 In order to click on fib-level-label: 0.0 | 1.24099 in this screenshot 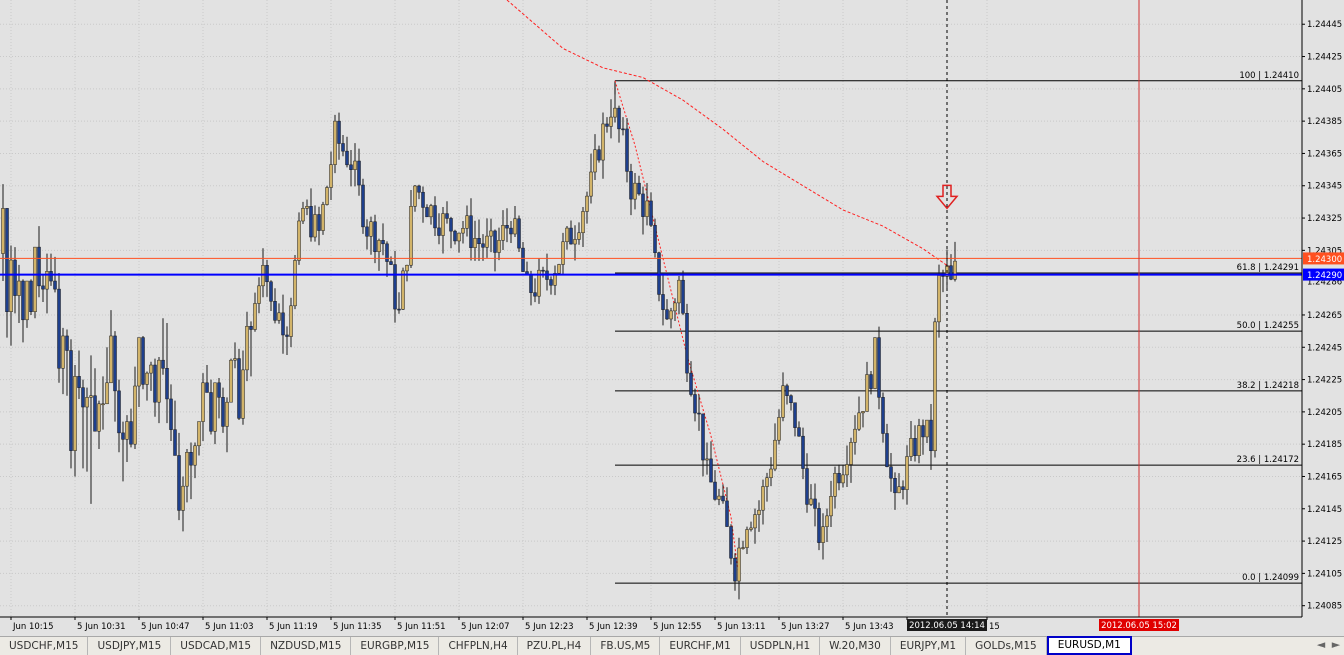, I will do `click(1270, 578)`.